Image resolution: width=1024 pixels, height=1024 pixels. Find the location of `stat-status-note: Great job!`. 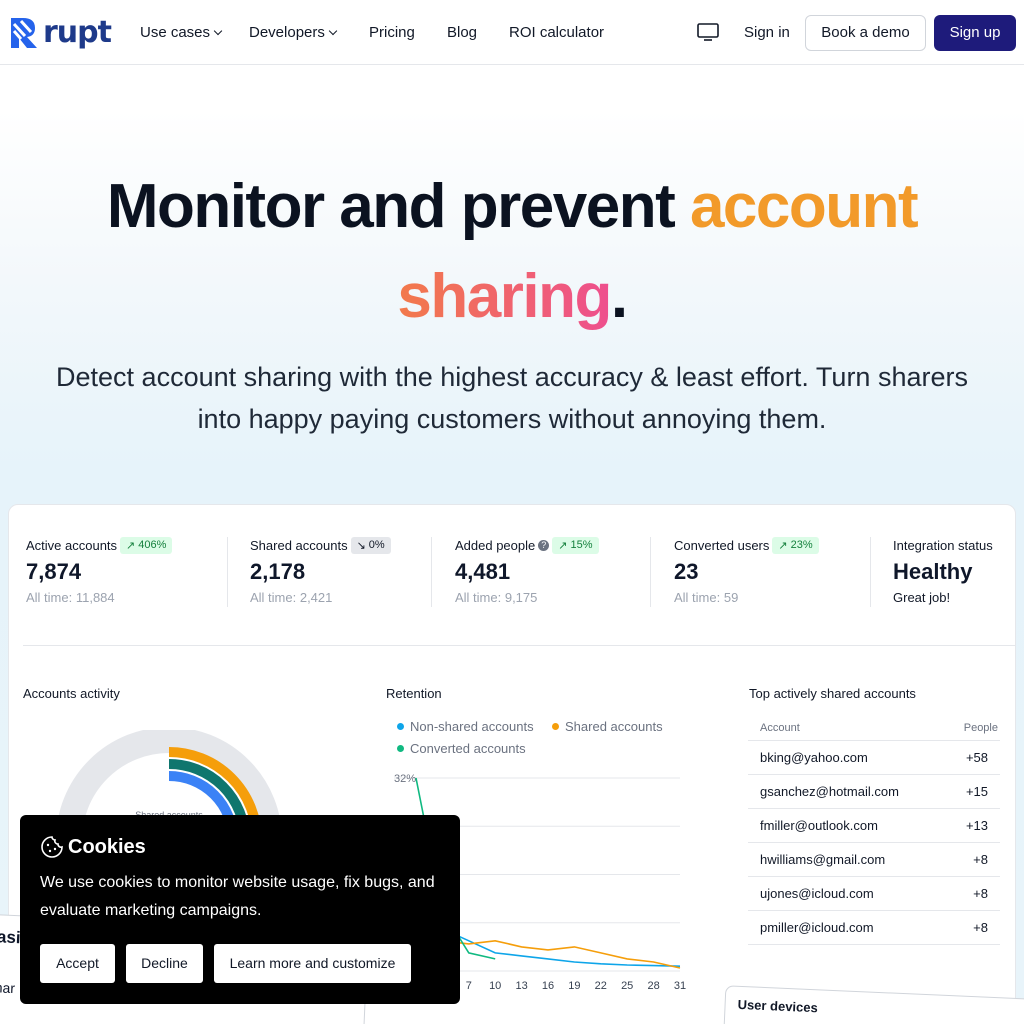

stat-status-note: Great job! is located at coordinates (922, 597).